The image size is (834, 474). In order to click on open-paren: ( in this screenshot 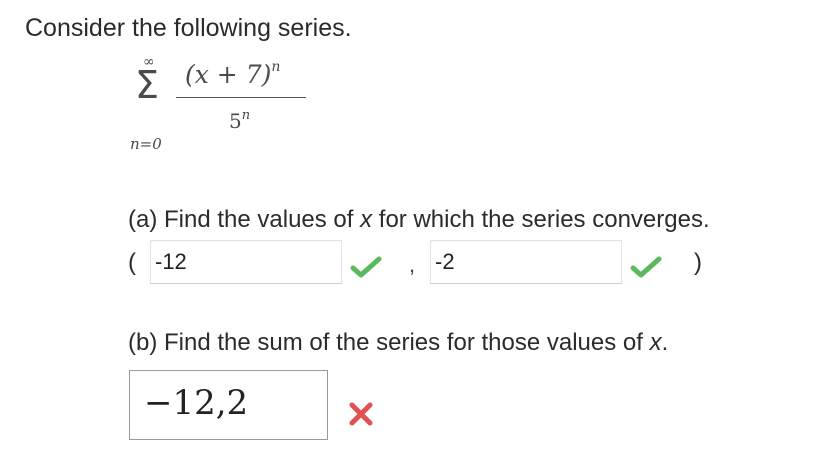, I will do `click(132, 262)`.